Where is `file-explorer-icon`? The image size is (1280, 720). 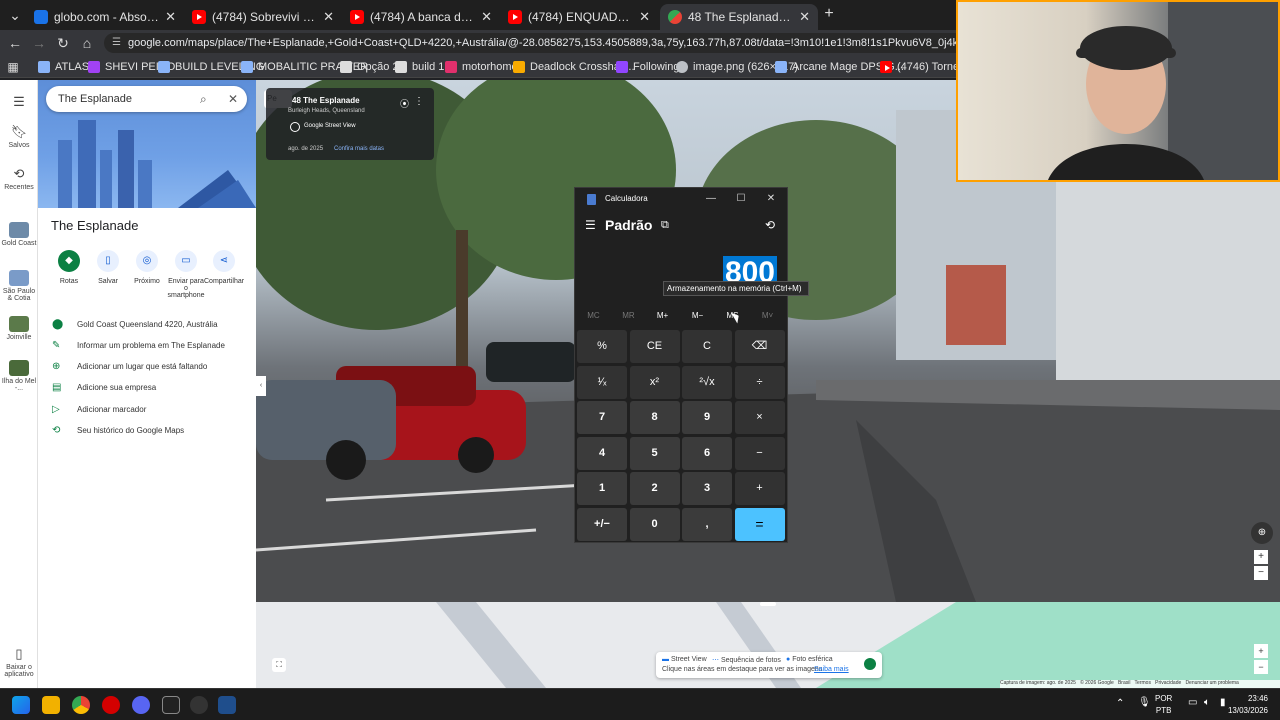
file-explorer-icon is located at coordinates (51, 705).